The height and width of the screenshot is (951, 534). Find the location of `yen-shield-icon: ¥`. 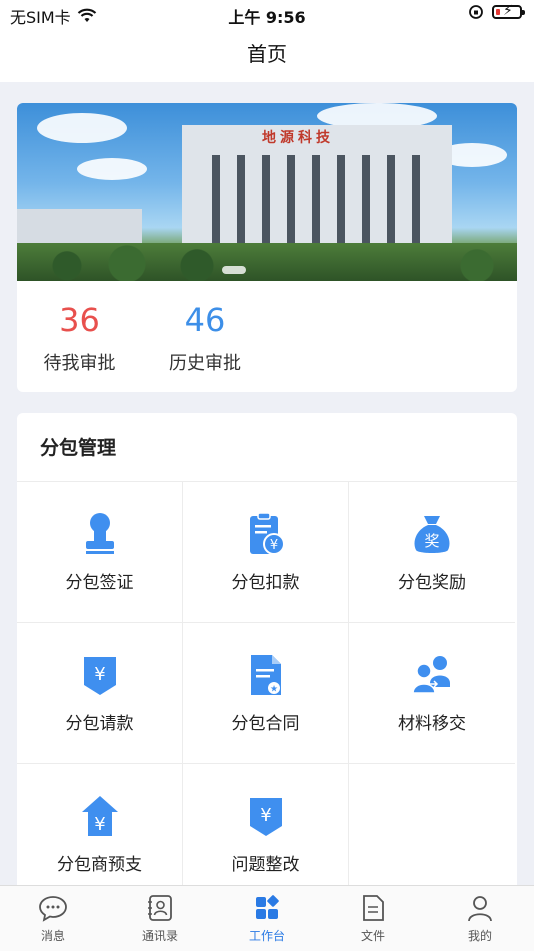

yen-shield-icon: ¥ is located at coordinates (266, 817).